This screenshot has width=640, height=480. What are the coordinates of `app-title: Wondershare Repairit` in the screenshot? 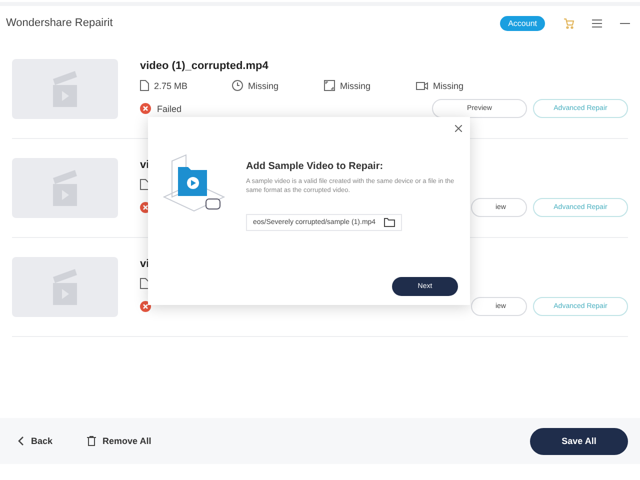 It's located at (60, 23).